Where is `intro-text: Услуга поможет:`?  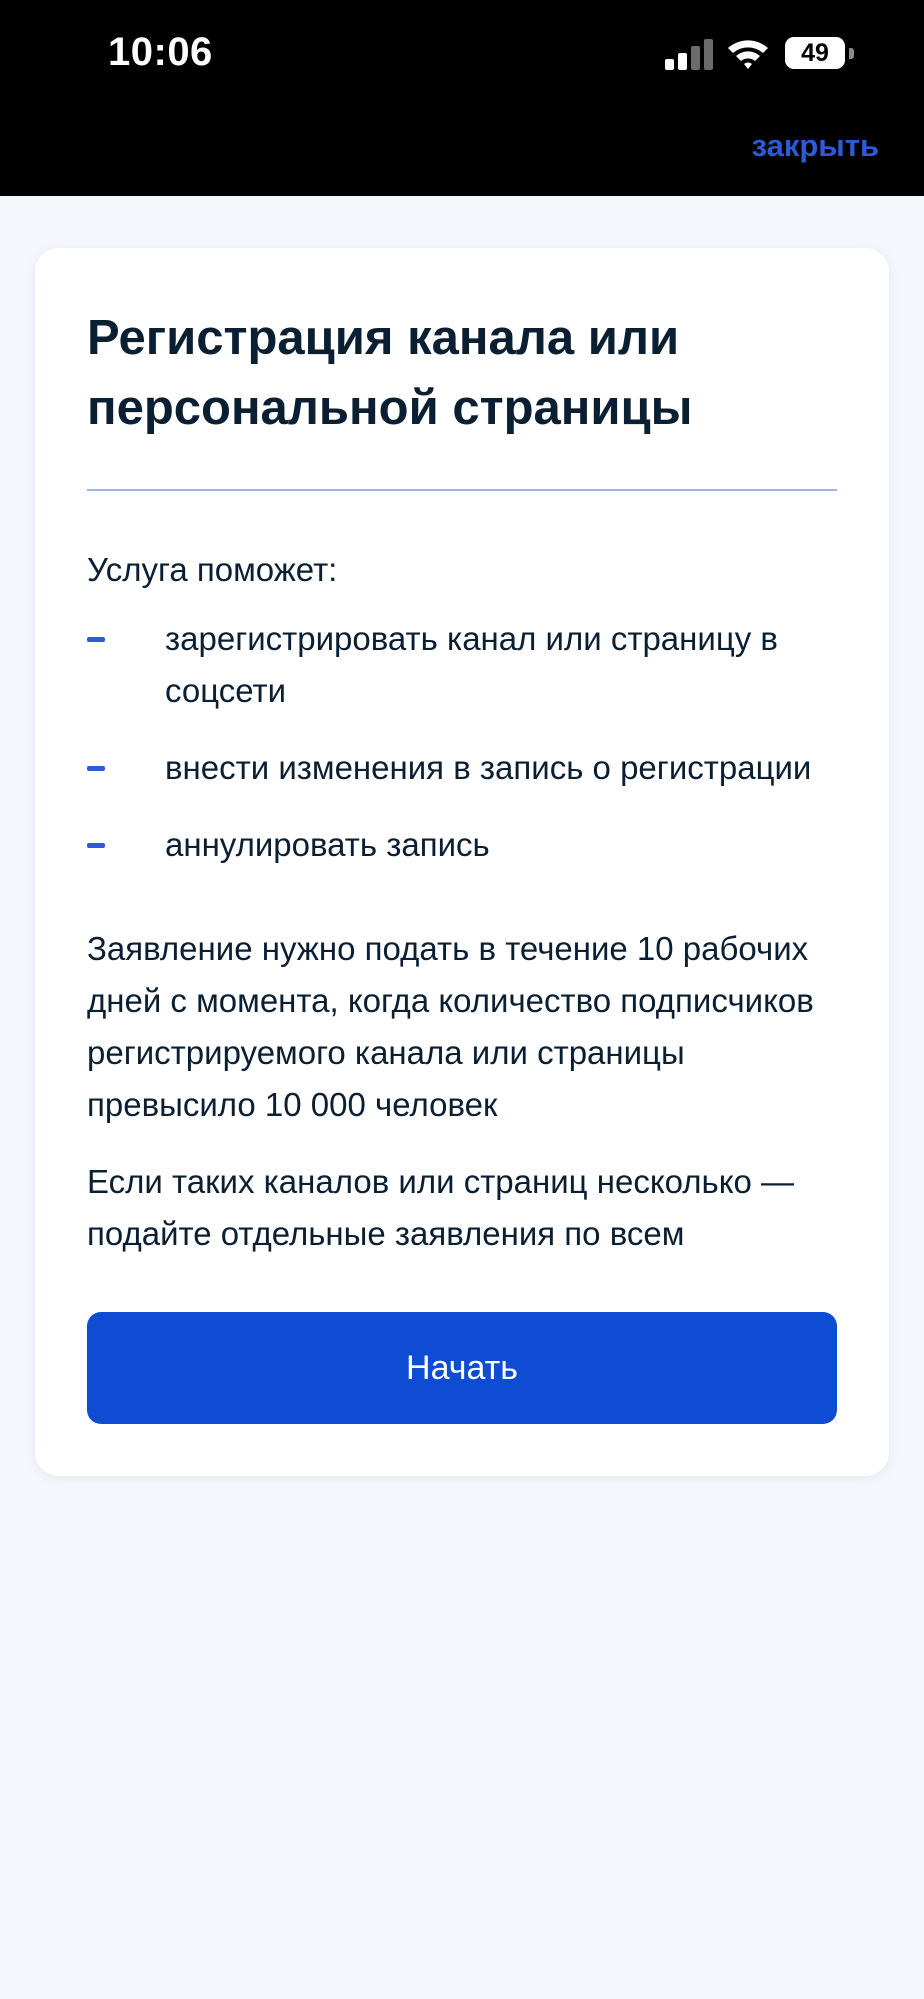
intro-text: Услуга поможет: is located at coordinates (212, 569).